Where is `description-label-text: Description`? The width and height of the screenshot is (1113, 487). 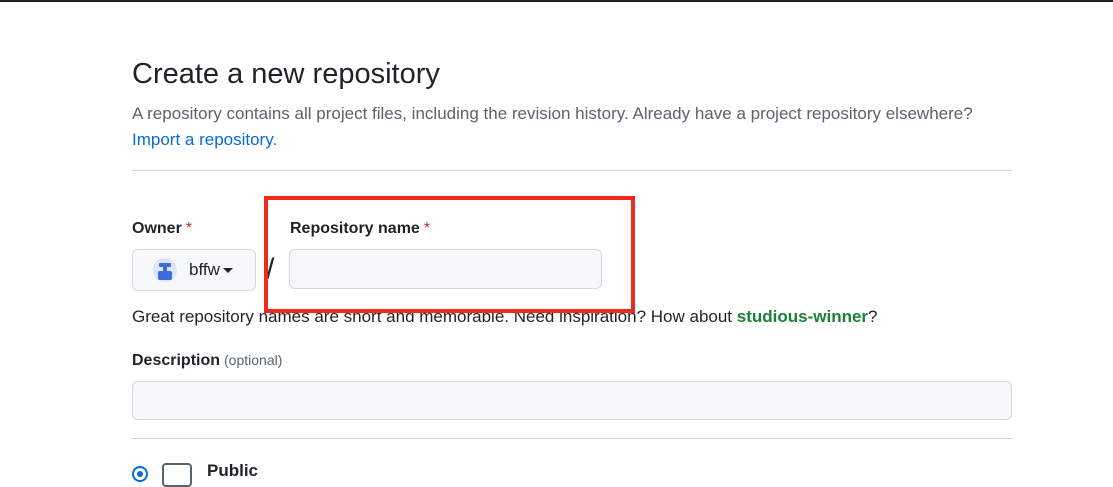 description-label-text: Description is located at coordinates (176, 360).